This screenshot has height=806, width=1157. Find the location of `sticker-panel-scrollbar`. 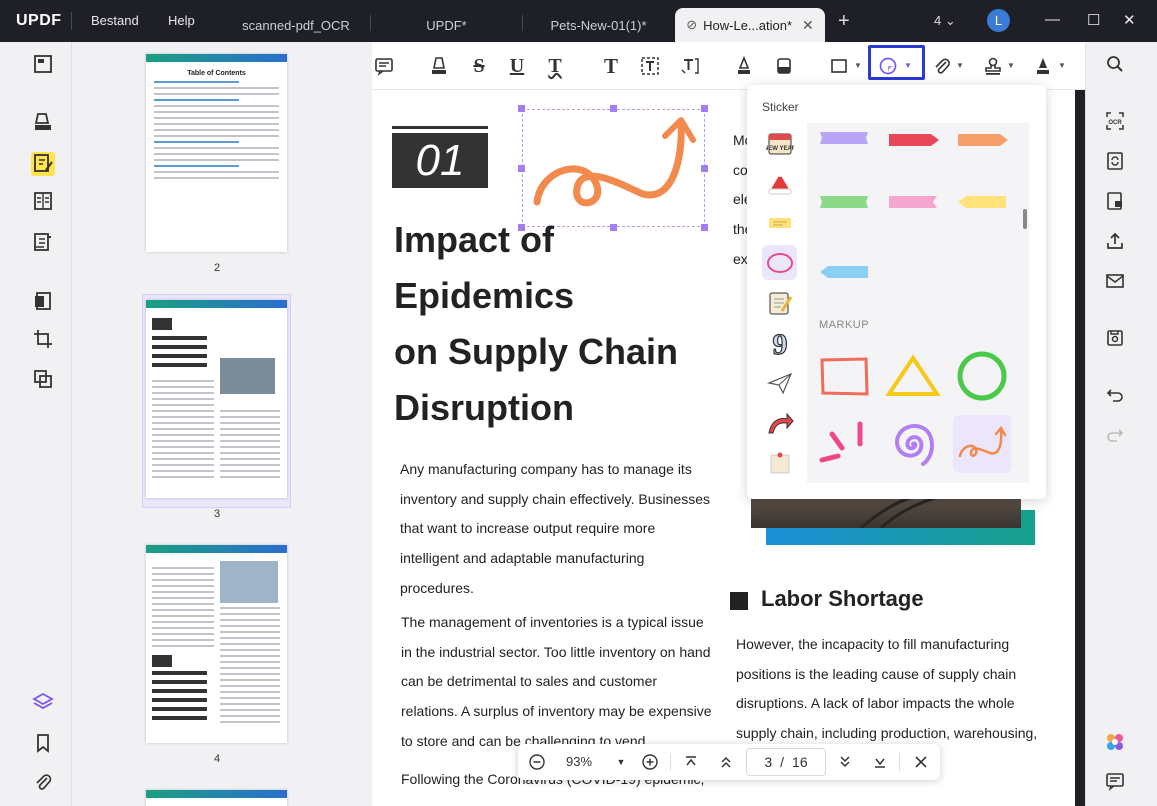

sticker-panel-scrollbar is located at coordinates (1025, 219).